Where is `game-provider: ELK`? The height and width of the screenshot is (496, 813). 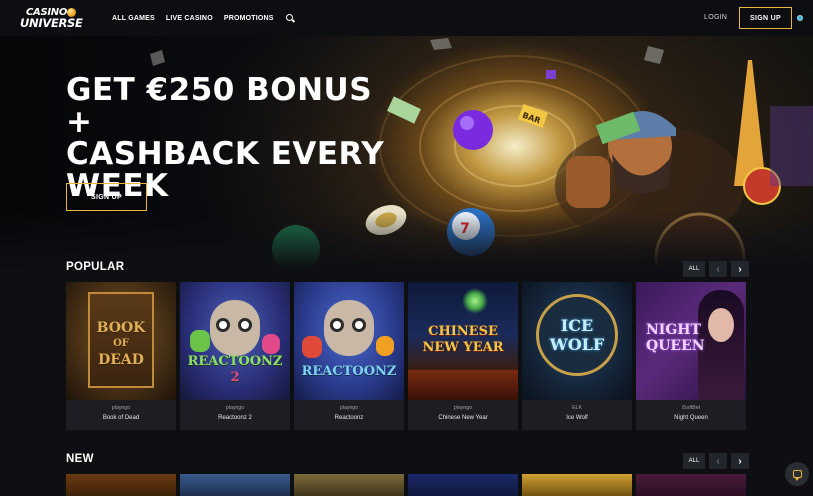
game-provider: ELK is located at coordinates (577, 408).